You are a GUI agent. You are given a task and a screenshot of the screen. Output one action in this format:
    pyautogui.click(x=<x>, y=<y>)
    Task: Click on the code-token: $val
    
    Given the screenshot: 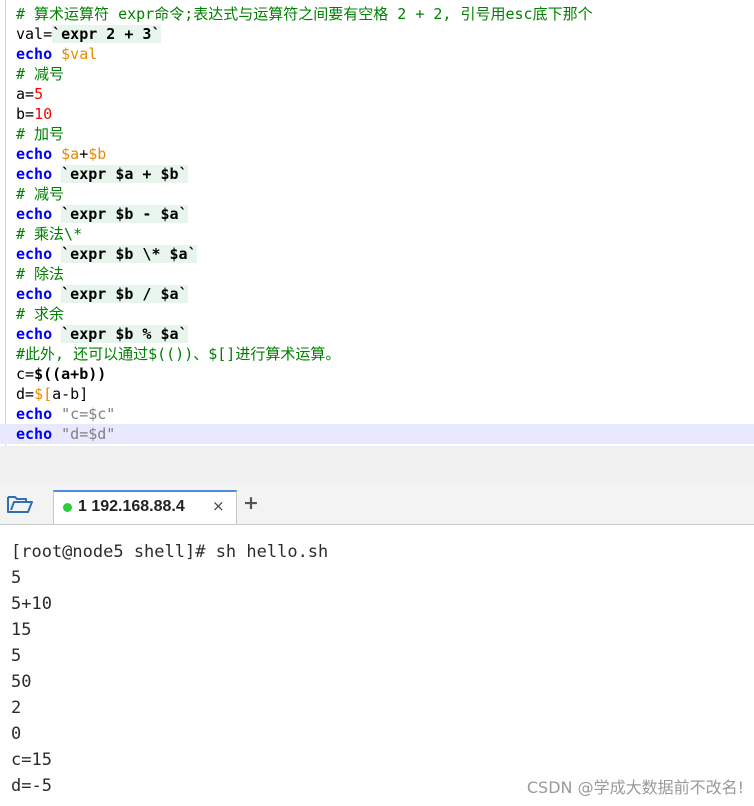 What is the action you would take?
    pyautogui.click(x=79, y=54)
    